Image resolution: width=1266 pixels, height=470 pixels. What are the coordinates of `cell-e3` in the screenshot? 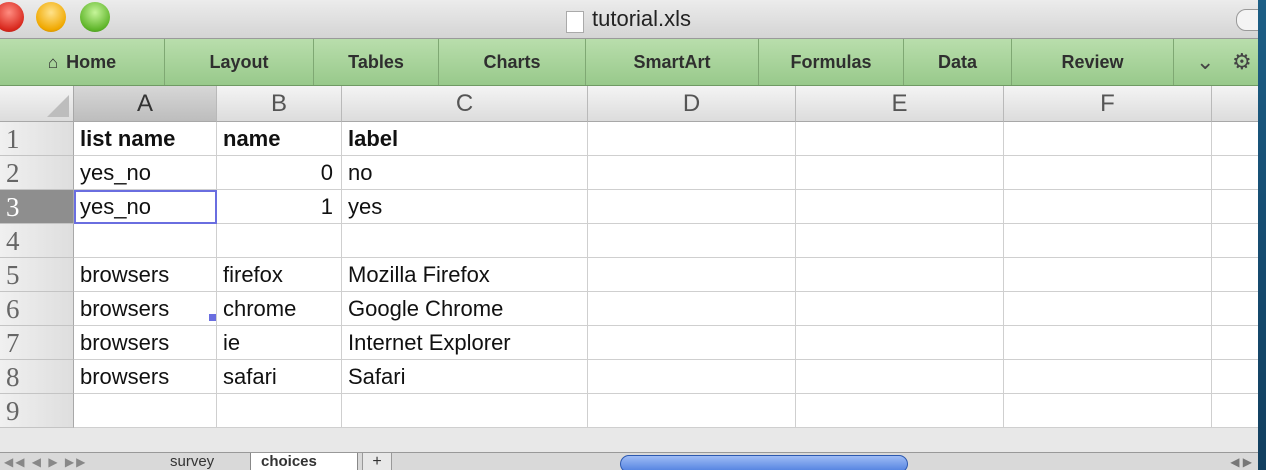 It's located at (900, 207).